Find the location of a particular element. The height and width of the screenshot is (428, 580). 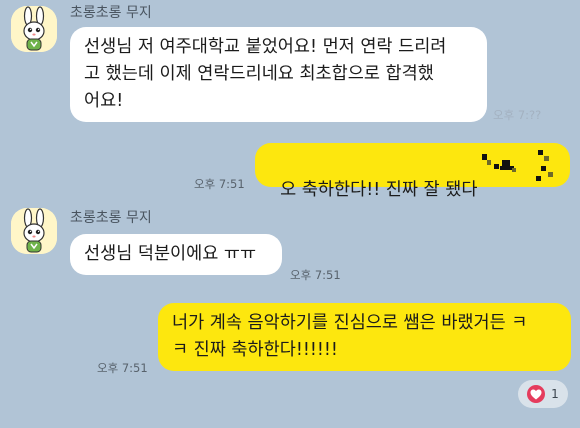

censored-mosaic is located at coordinates (520, 168).